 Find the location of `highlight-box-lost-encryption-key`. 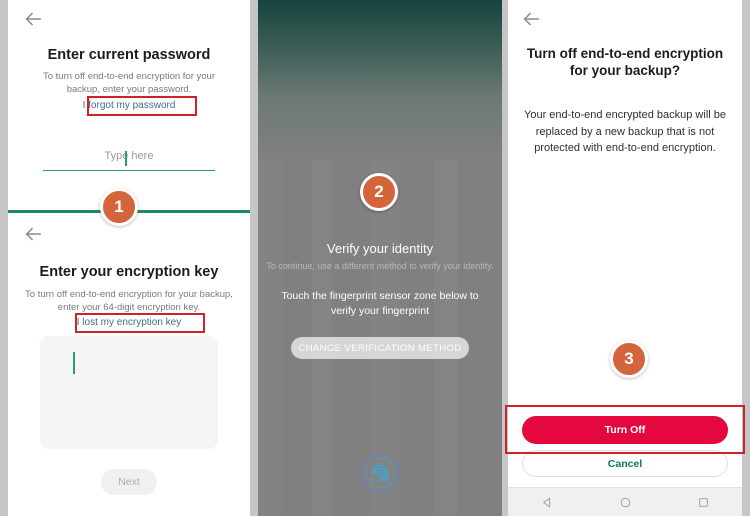

highlight-box-lost-encryption-key is located at coordinates (140, 323).